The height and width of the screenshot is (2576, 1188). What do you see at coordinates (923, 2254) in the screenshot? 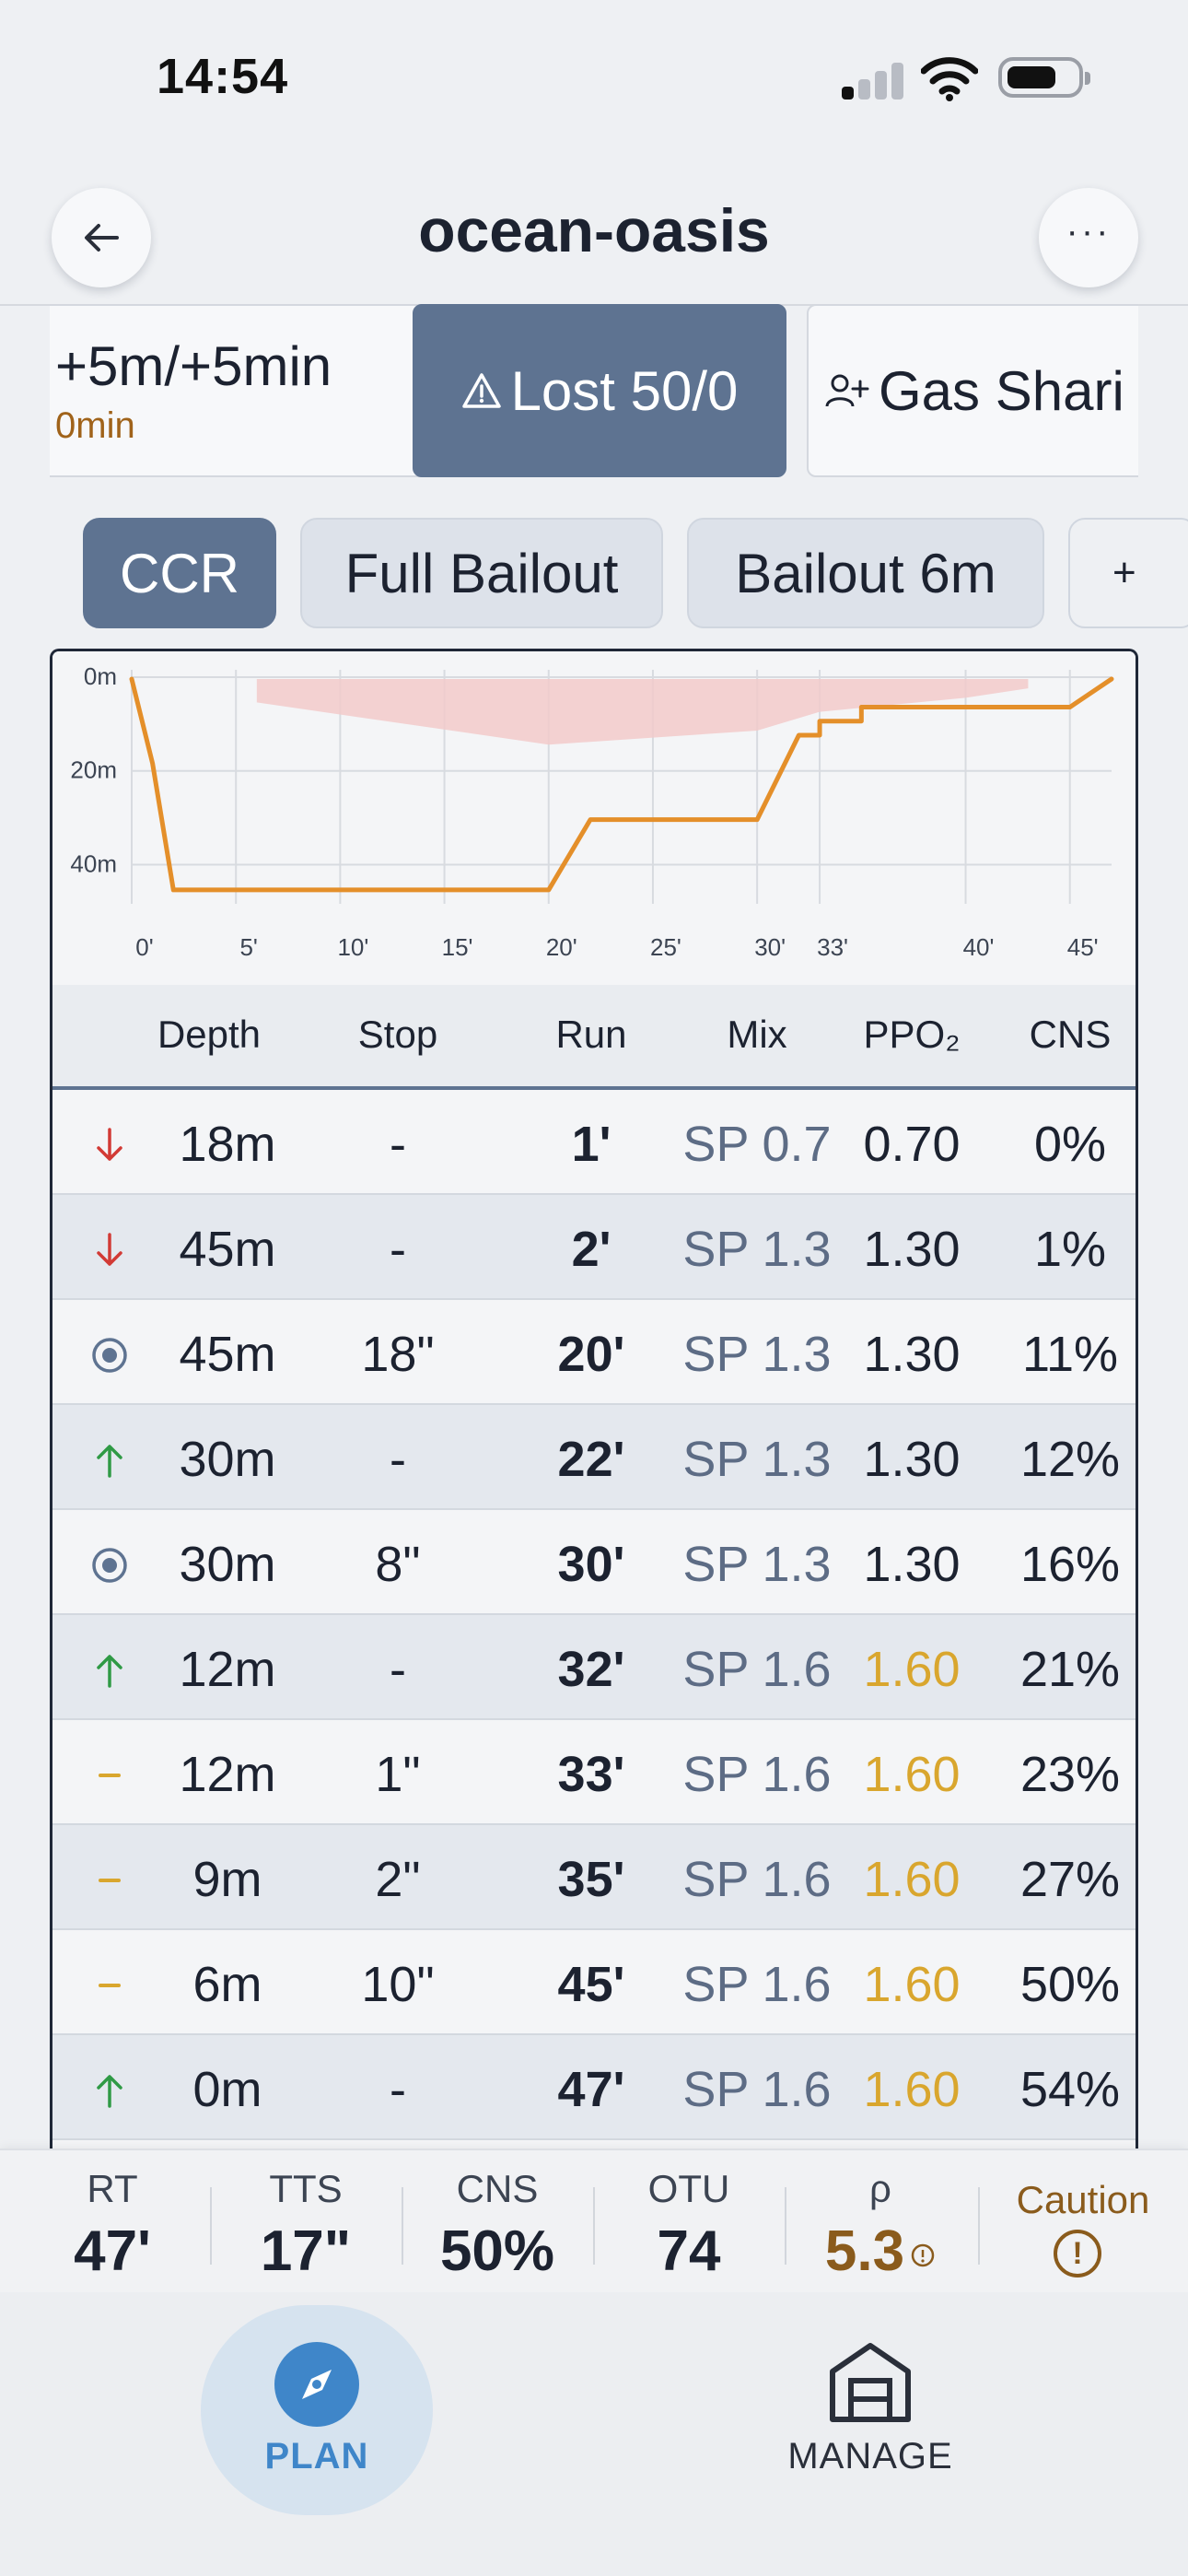
I see `info-alert-icon` at bounding box center [923, 2254].